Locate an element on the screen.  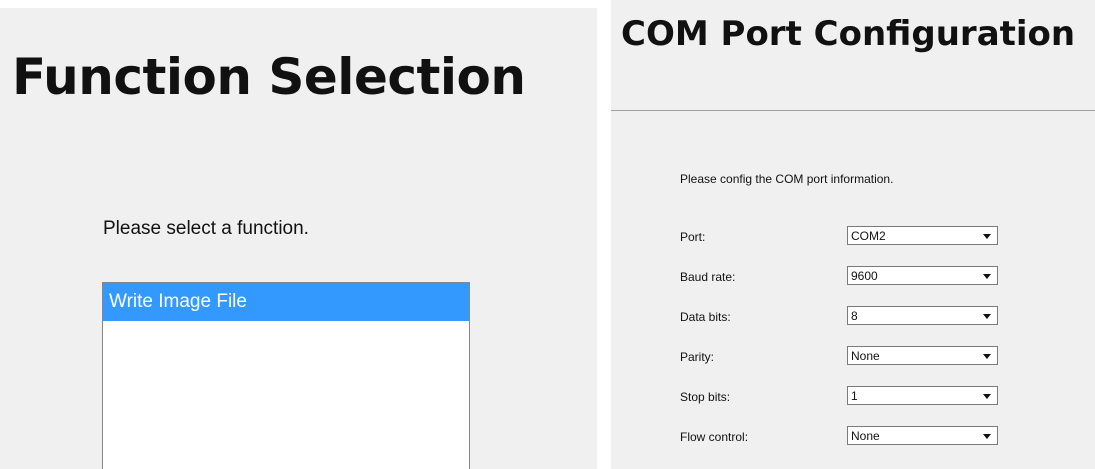
data-bits-label: Data bits: is located at coordinates (705, 317).